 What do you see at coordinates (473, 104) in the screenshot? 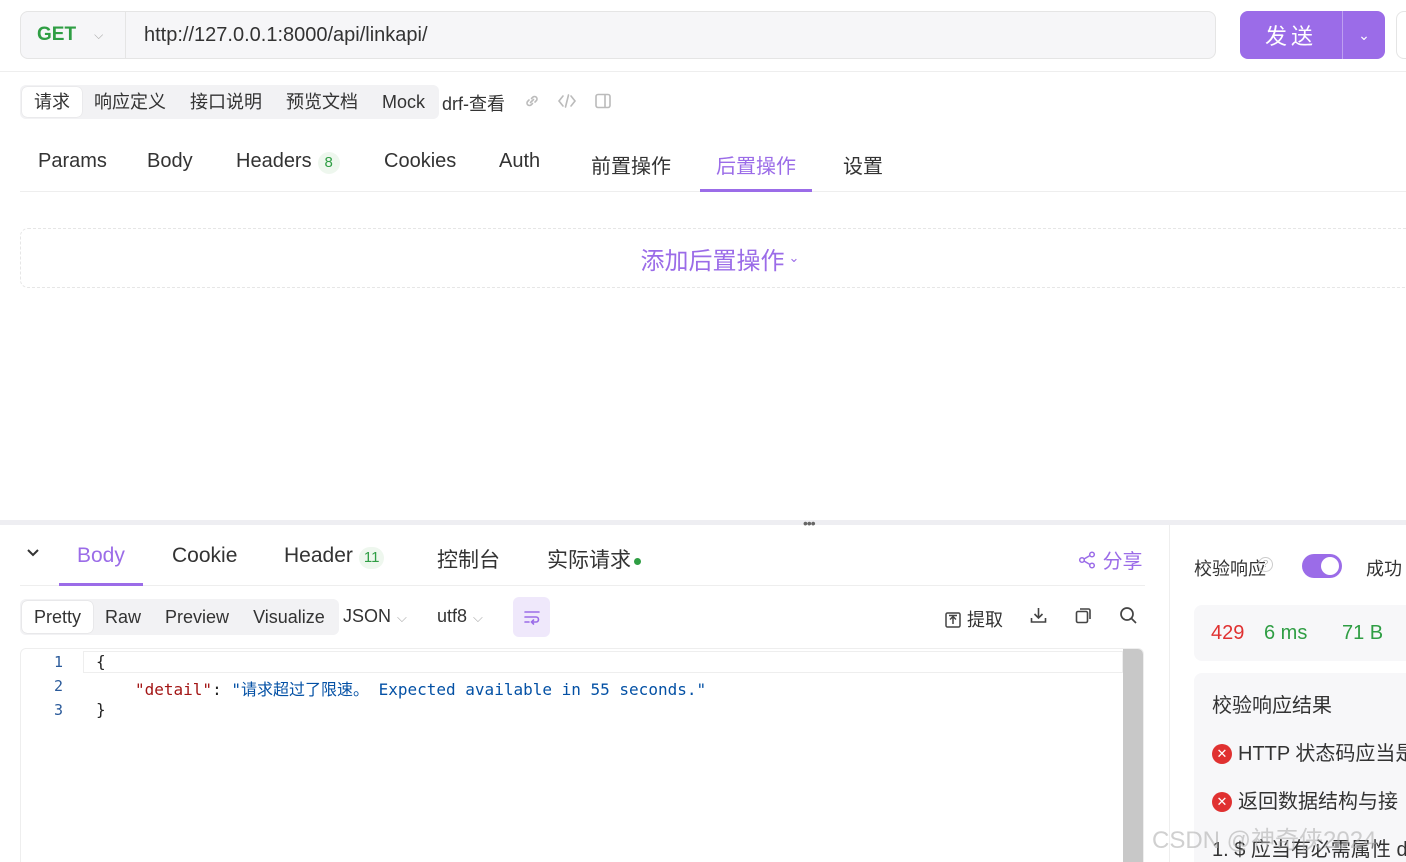
I see `doc-name: drf-查看` at bounding box center [473, 104].